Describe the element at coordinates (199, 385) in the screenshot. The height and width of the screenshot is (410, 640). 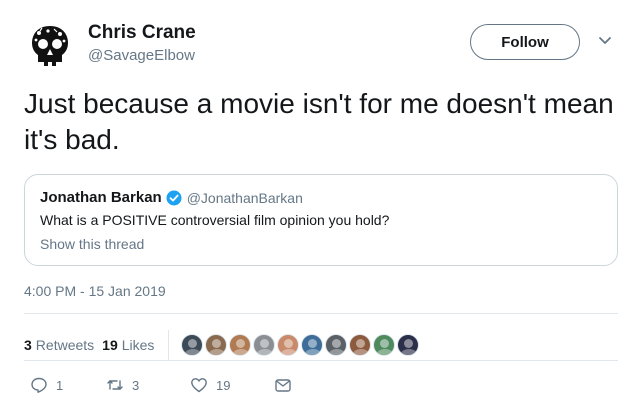
I see `heart-icon` at that location.